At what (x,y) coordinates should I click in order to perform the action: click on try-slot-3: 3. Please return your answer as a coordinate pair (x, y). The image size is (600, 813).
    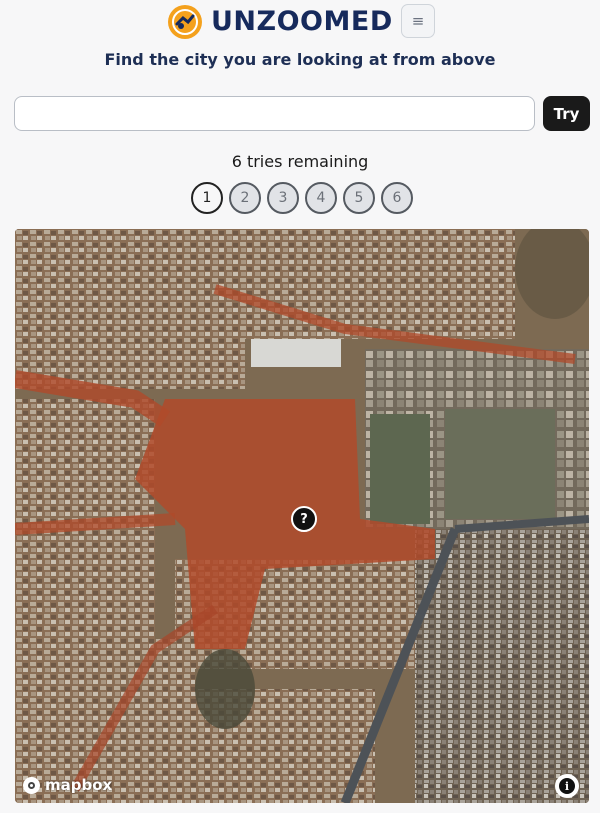
    Looking at the image, I should click on (283, 198).